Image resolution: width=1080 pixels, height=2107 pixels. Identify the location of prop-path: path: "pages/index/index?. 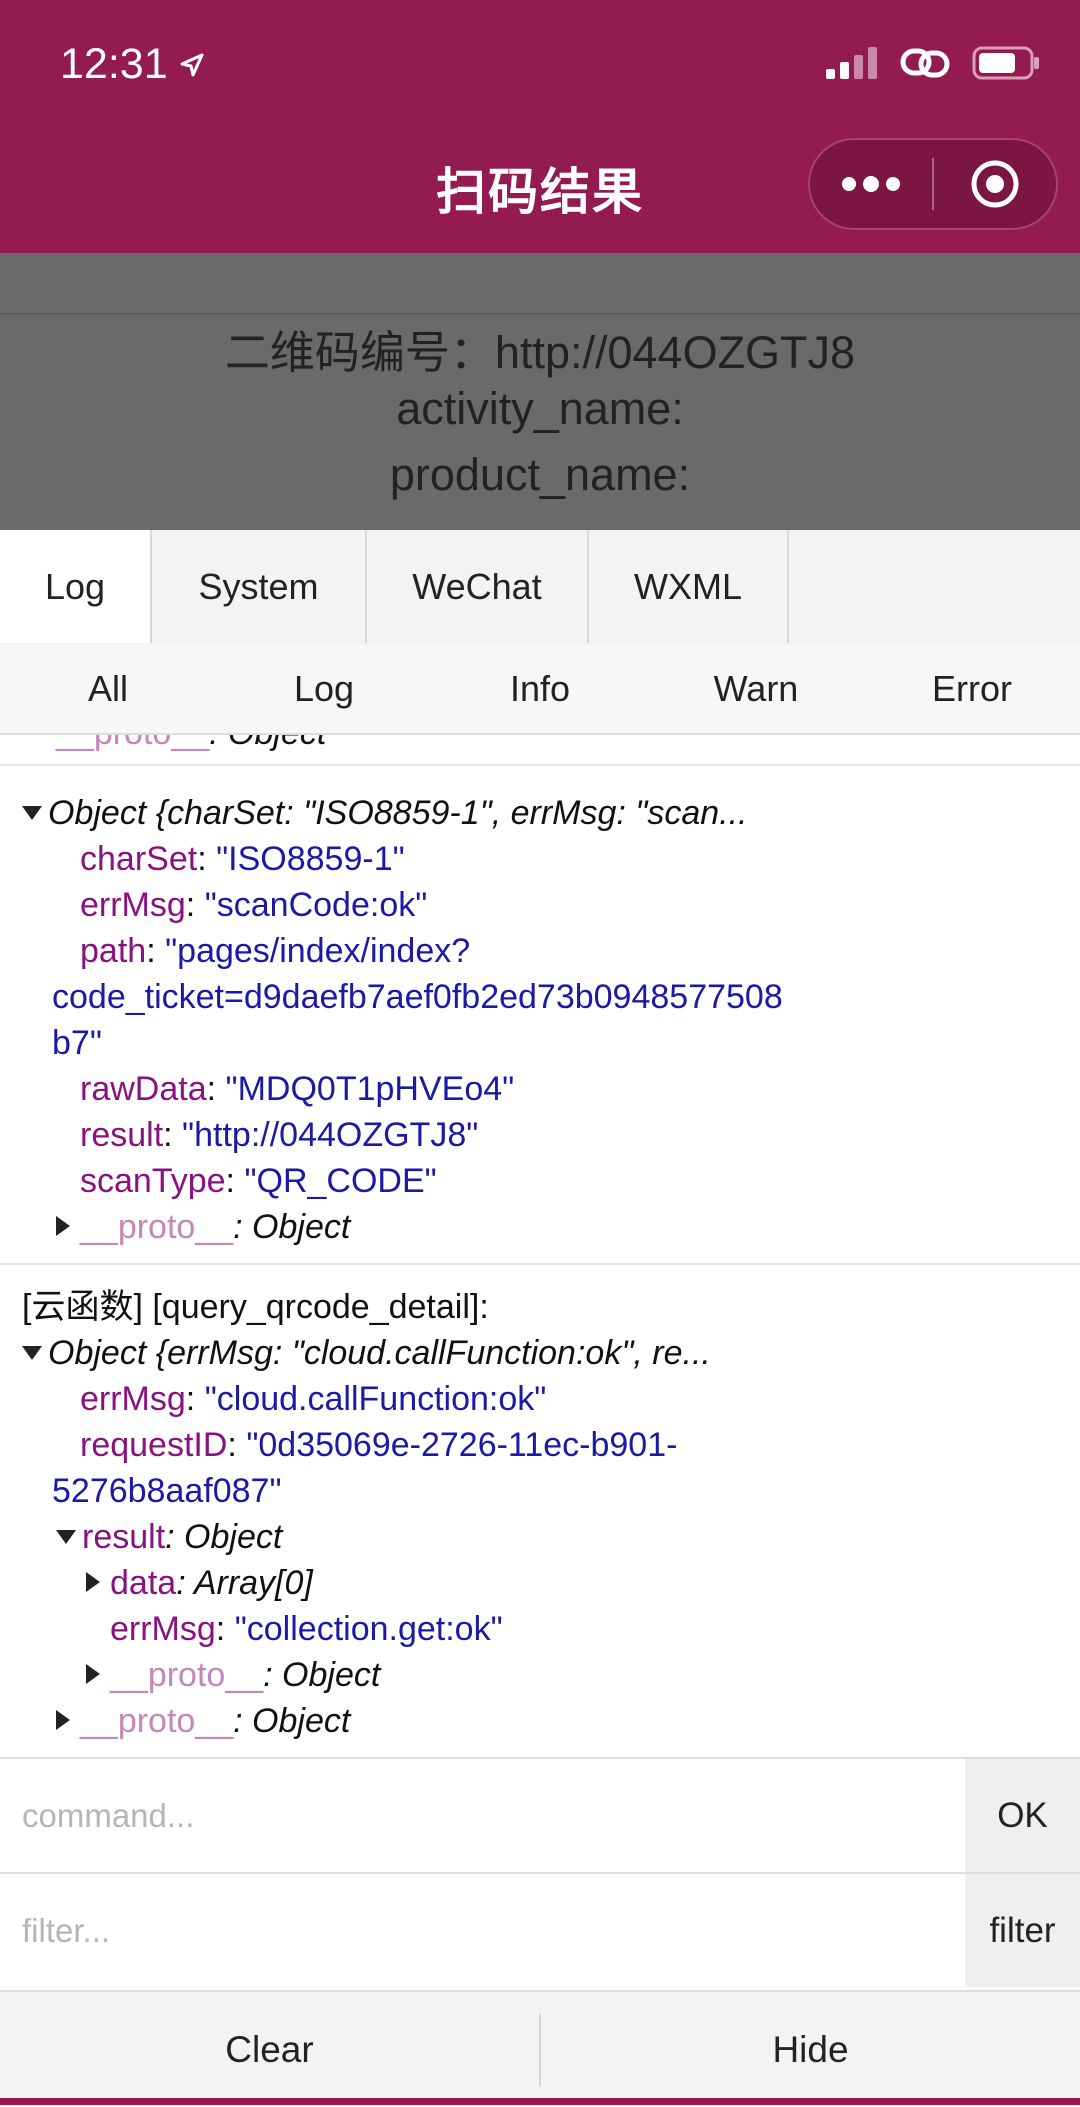
(275, 951).